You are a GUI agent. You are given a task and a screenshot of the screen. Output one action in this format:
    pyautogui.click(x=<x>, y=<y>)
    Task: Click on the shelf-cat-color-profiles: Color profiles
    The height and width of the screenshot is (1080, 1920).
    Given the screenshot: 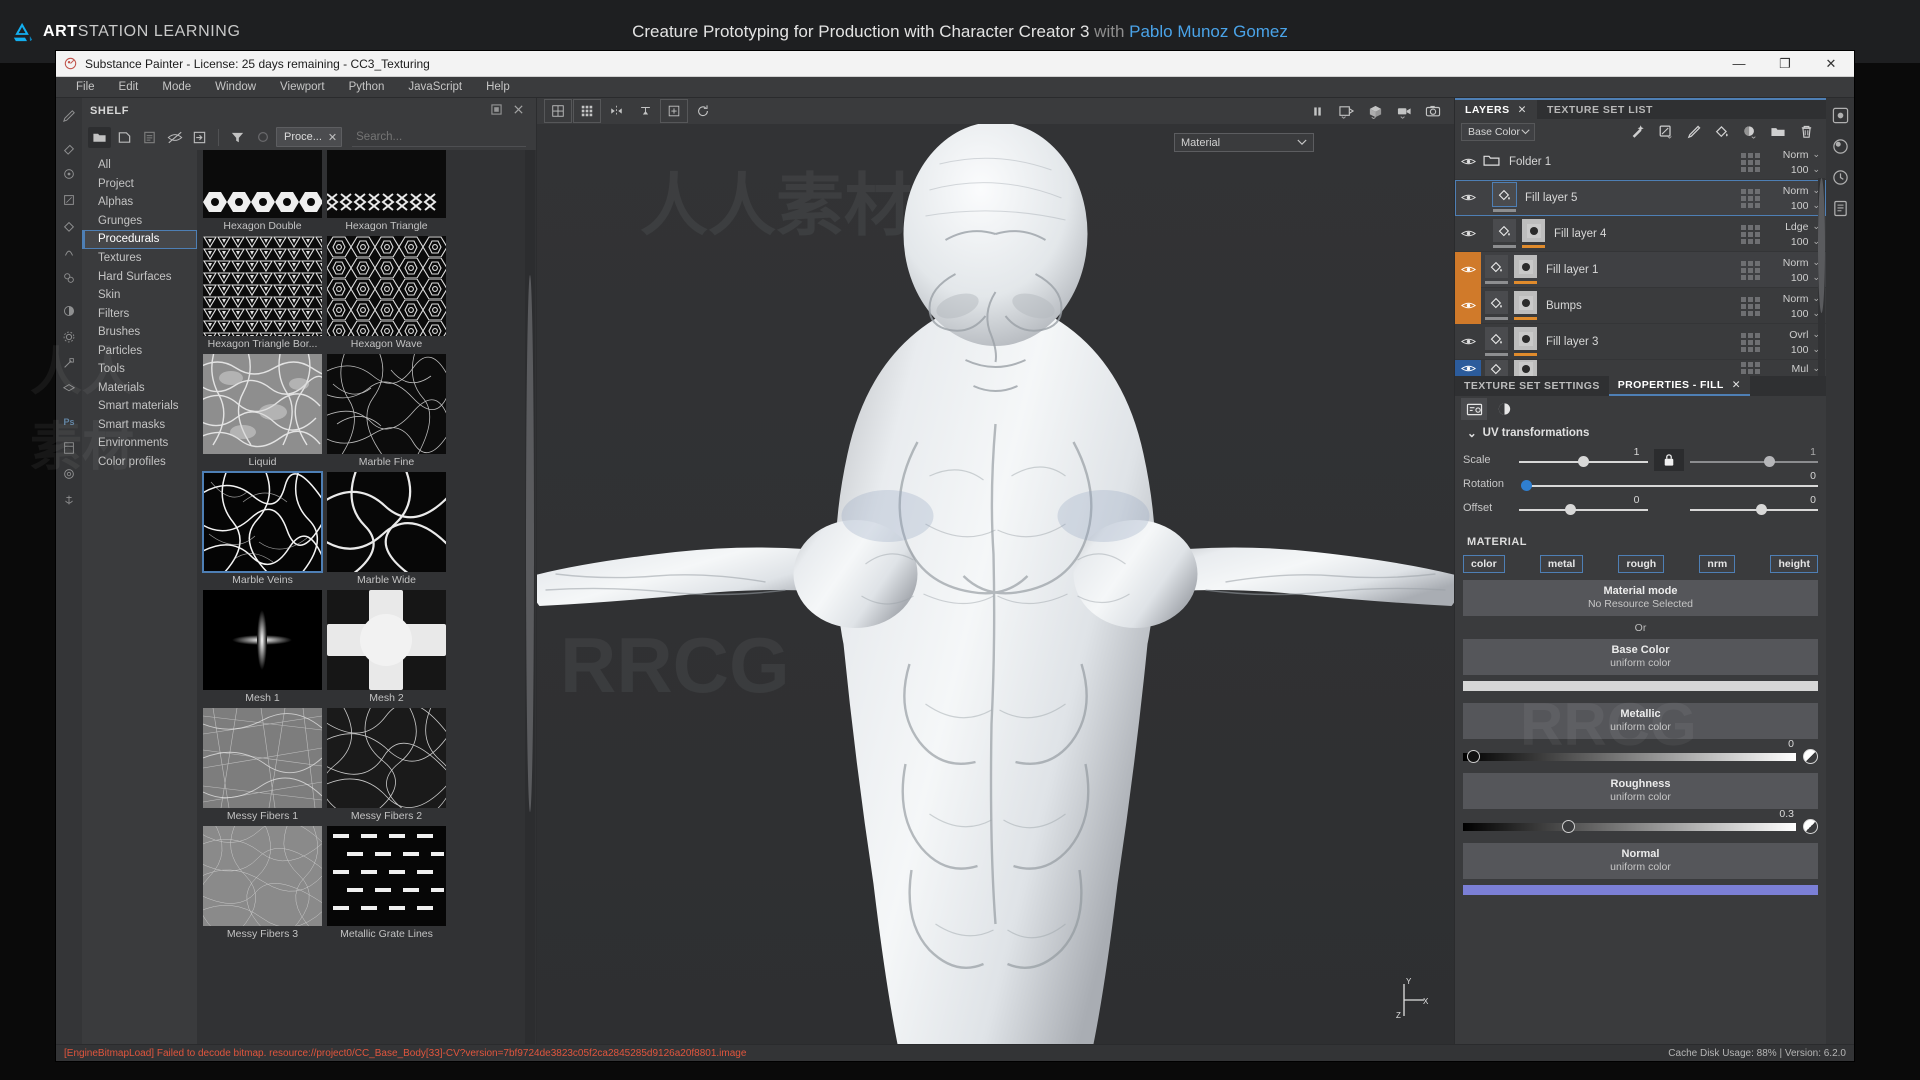 What is the action you would take?
    pyautogui.click(x=139, y=462)
    